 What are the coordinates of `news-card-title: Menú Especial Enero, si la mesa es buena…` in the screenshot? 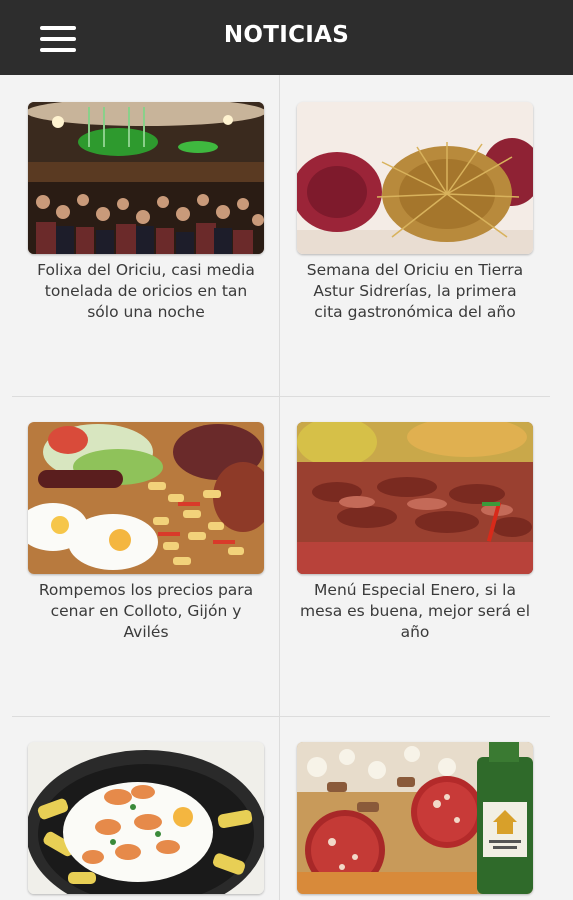 It's located at (415, 611).